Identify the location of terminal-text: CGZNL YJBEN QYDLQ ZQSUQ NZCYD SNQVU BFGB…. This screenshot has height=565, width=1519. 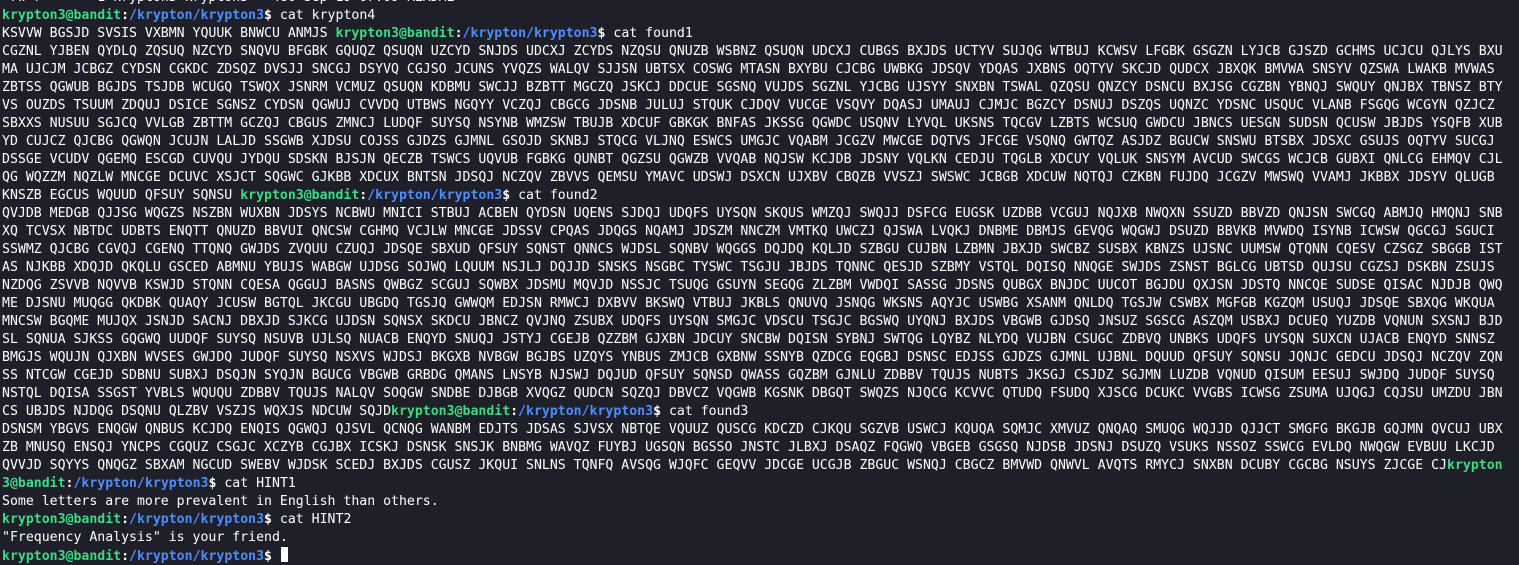
(752, 51).